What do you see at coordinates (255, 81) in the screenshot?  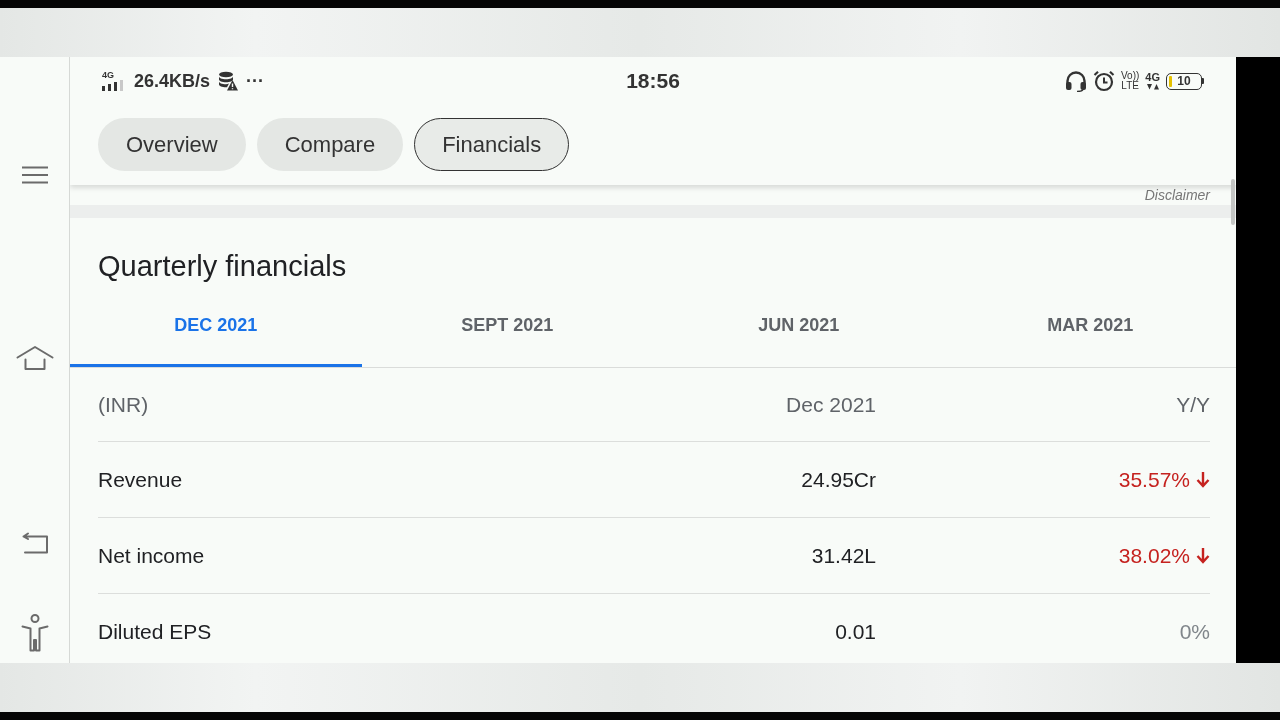 I see `more-indicator: ···` at bounding box center [255, 81].